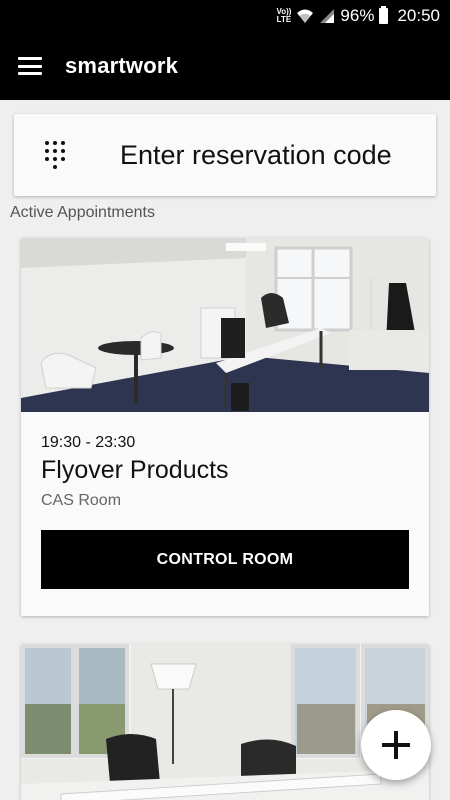  What do you see at coordinates (135, 470) in the screenshot?
I see `appointment-title: Flyover Products` at bounding box center [135, 470].